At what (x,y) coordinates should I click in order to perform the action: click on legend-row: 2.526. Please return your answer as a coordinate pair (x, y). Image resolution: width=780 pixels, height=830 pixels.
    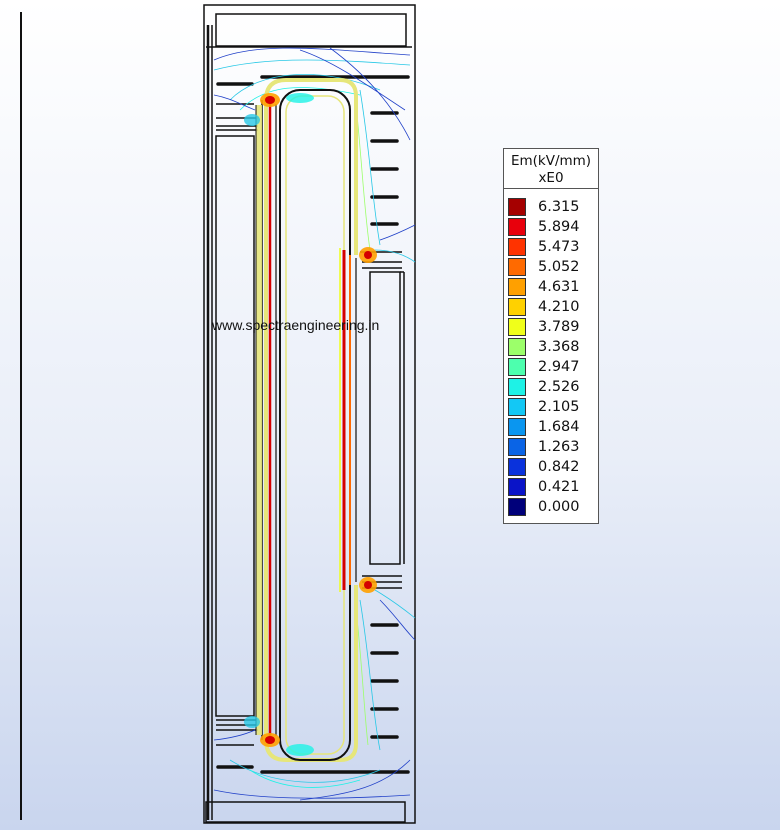
    Looking at the image, I should click on (551, 387).